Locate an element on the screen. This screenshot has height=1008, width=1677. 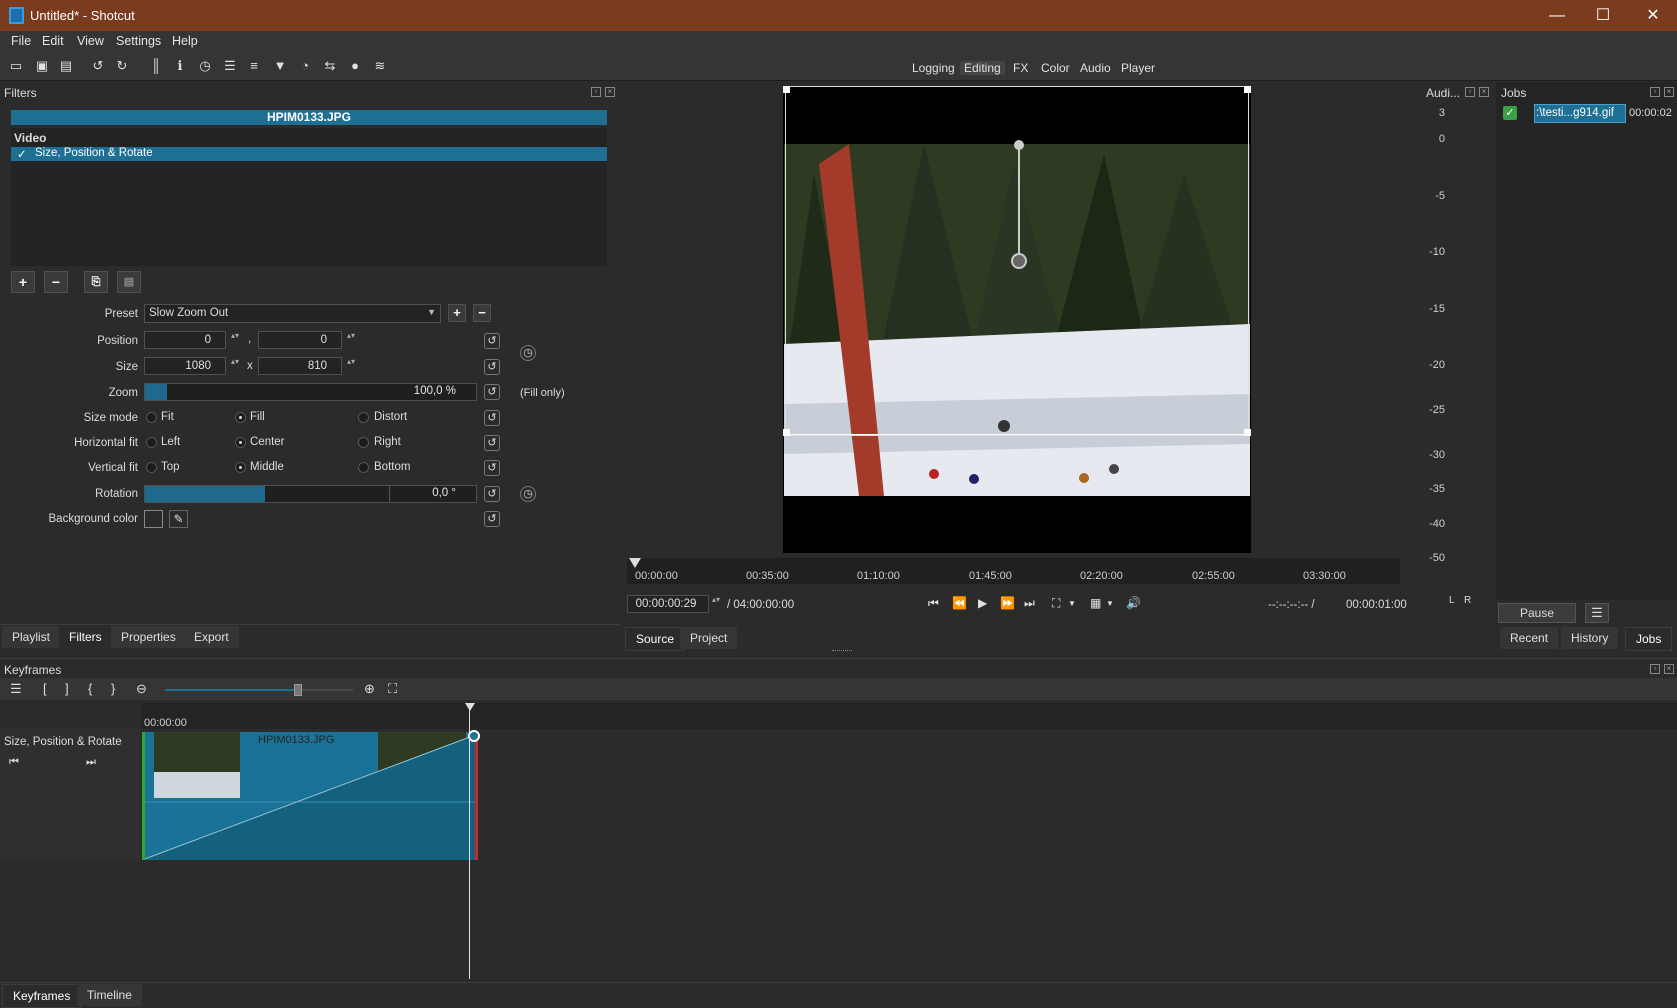
jobs-menu-icon: ☰ is located at coordinates (1597, 613).